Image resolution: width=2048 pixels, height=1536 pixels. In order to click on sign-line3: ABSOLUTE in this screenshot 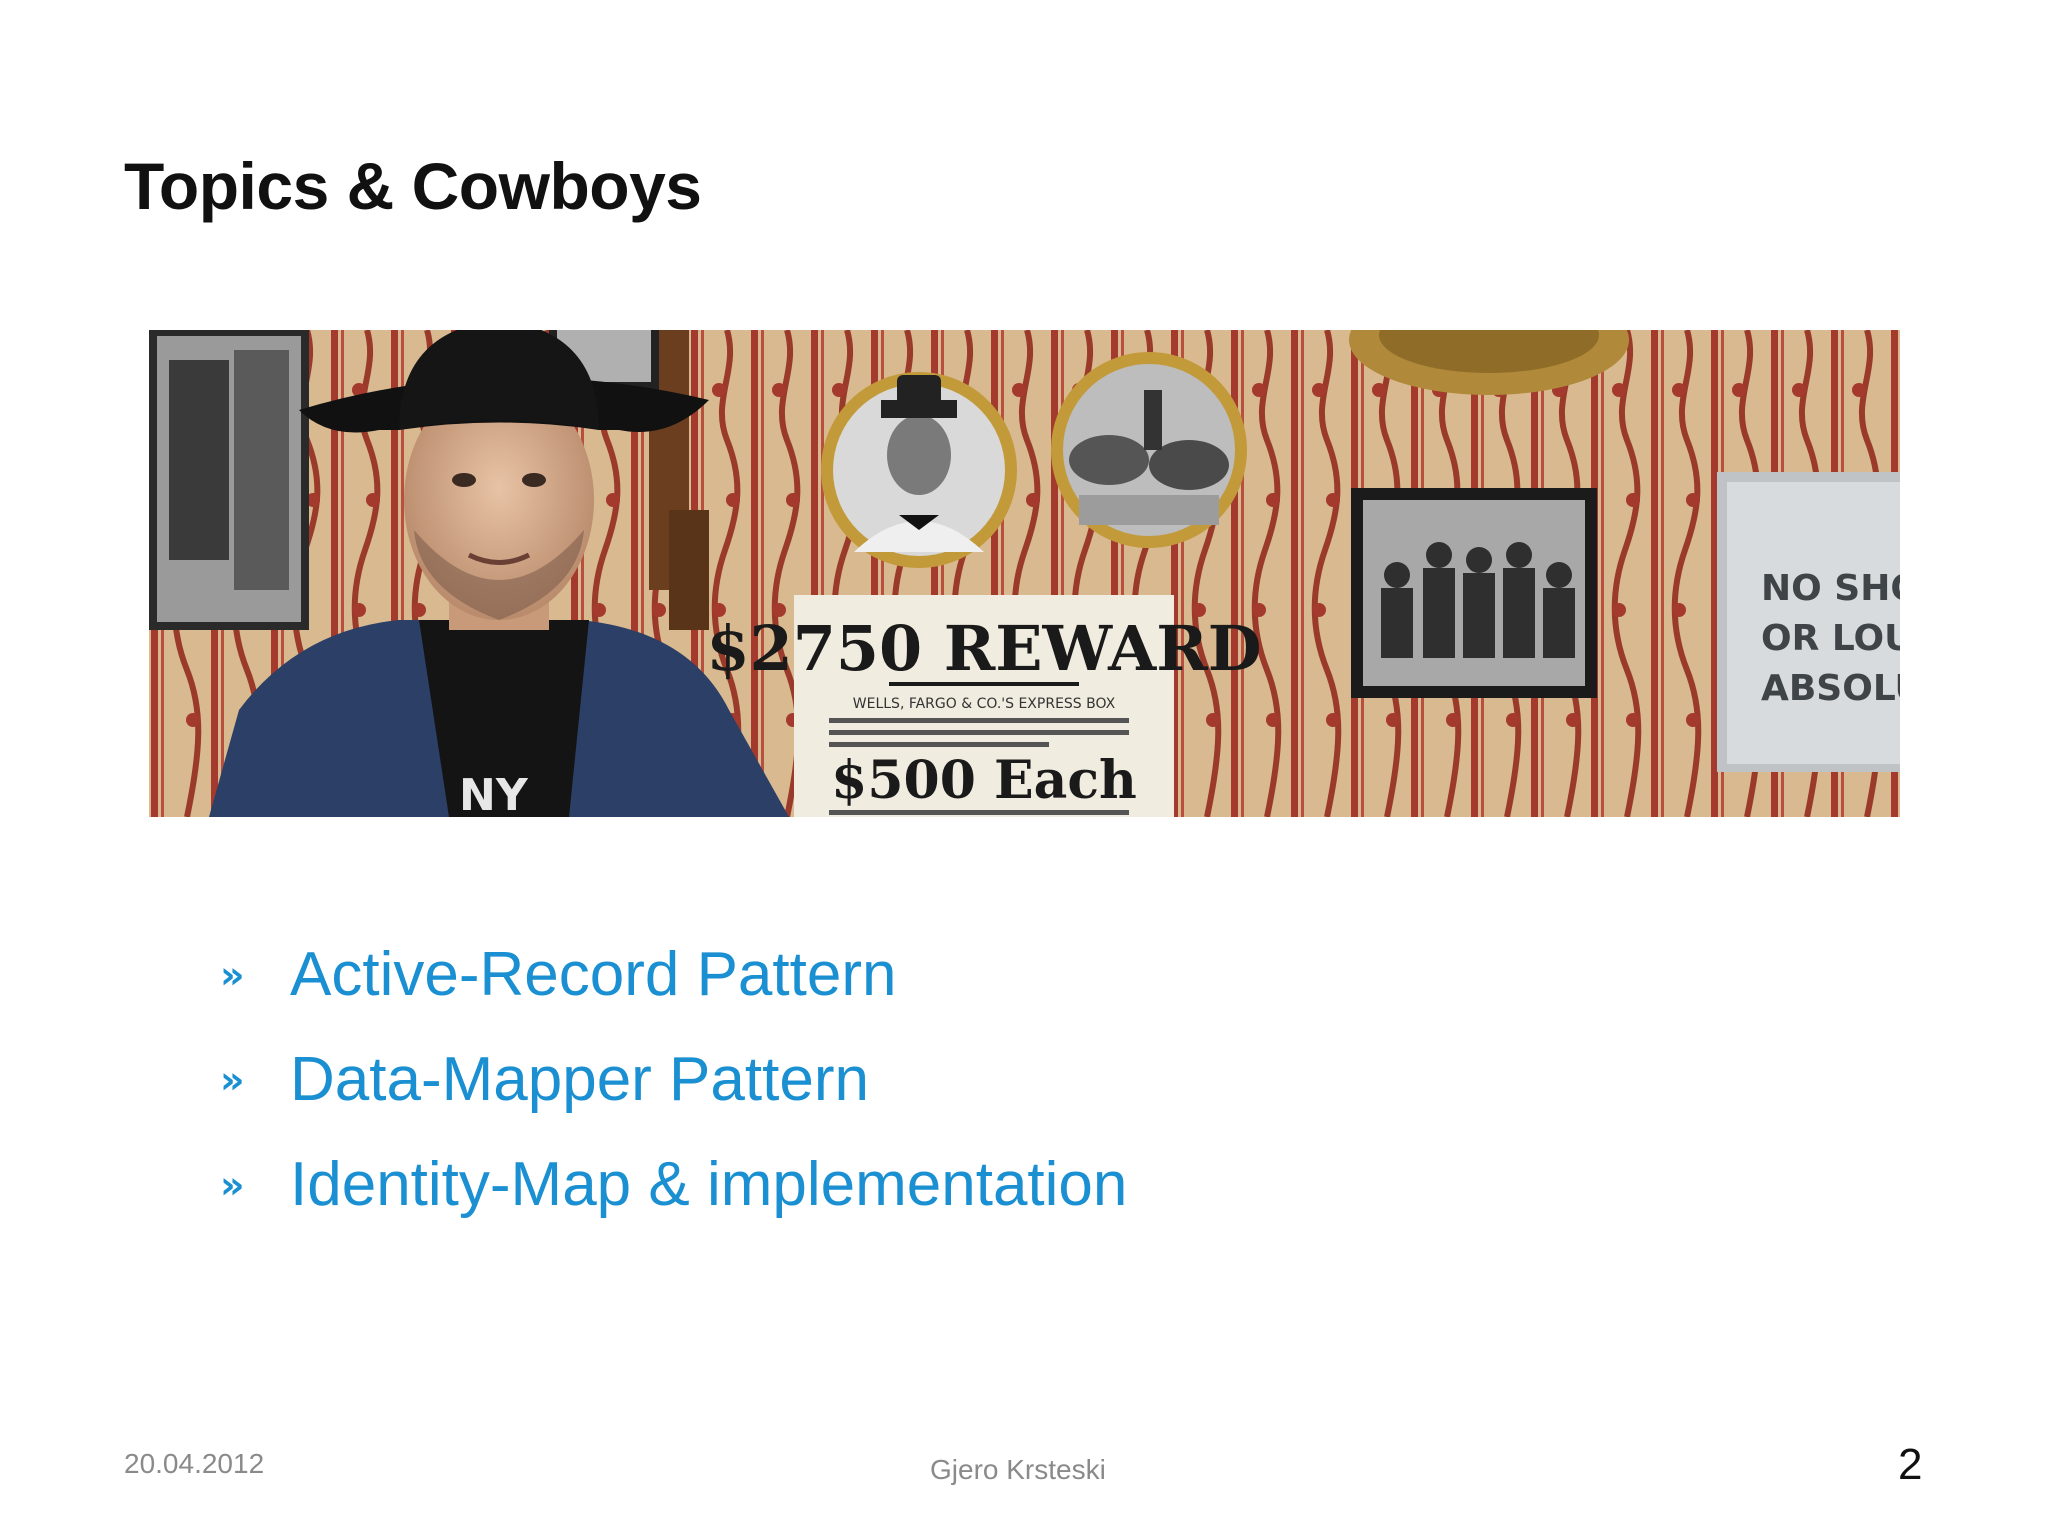, I will do `click(1830, 688)`.